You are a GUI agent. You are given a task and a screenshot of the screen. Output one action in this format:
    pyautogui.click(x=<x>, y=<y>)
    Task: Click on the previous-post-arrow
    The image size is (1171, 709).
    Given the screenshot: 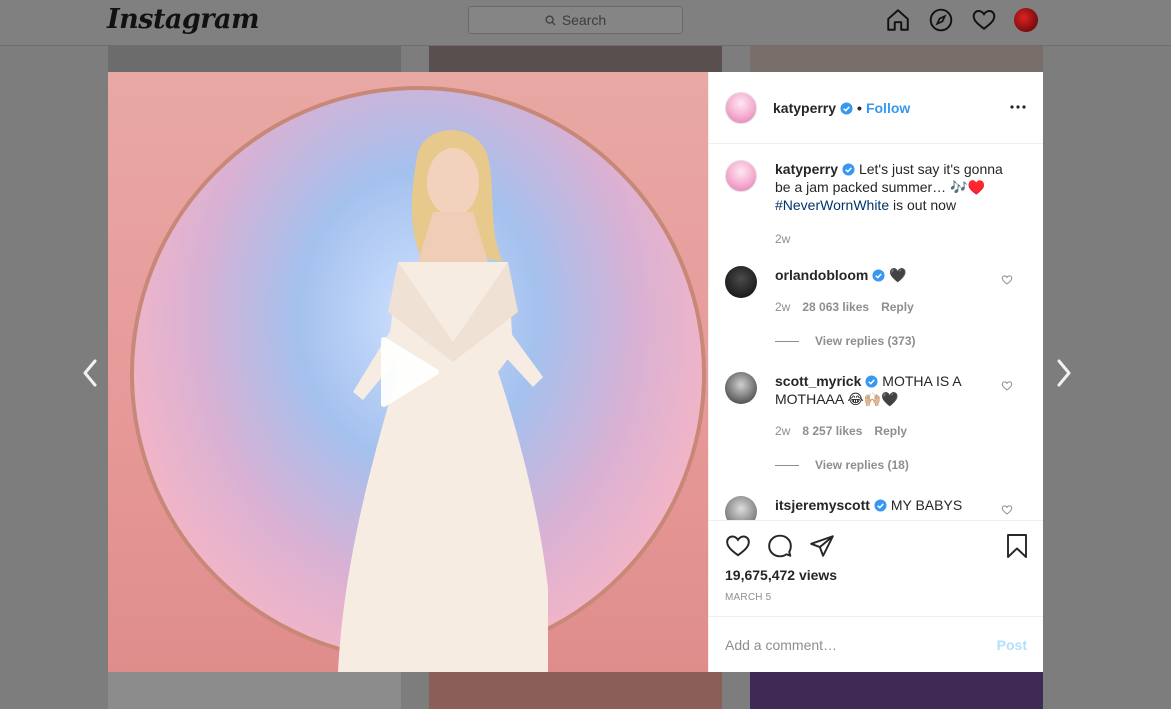 What is the action you would take?
    pyautogui.click(x=90, y=373)
    